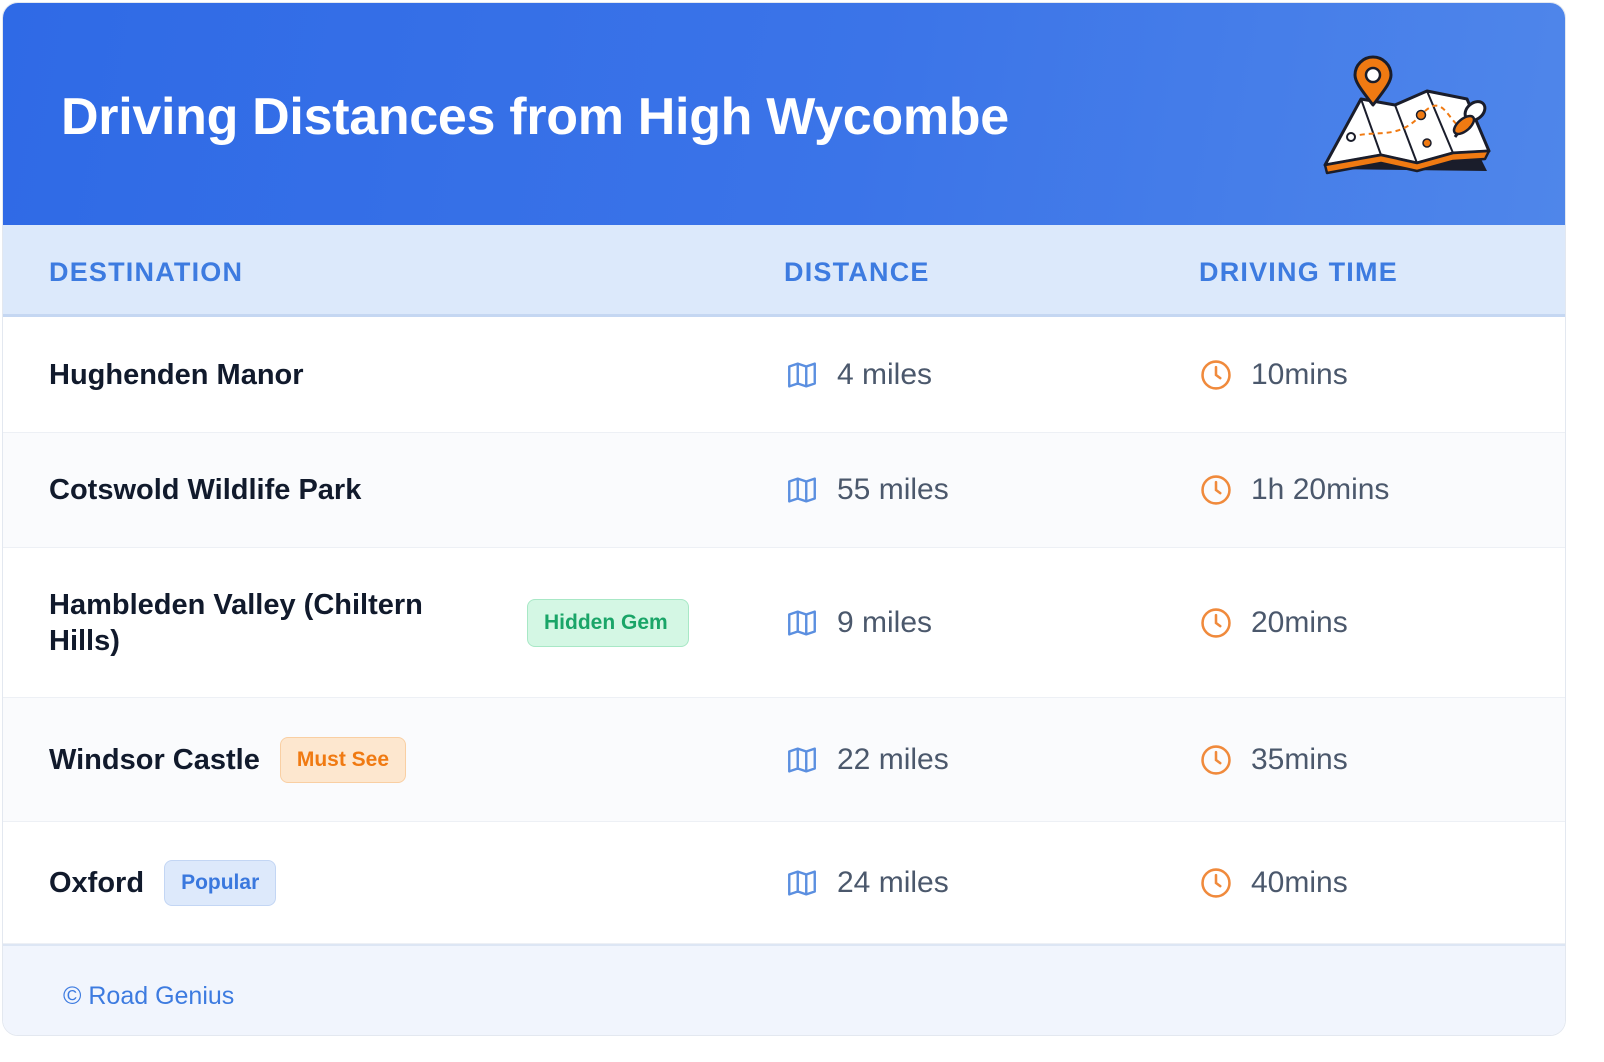  What do you see at coordinates (784, 883) in the screenshot?
I see `table-row: Oxford Popular 24 miles 40mins` at bounding box center [784, 883].